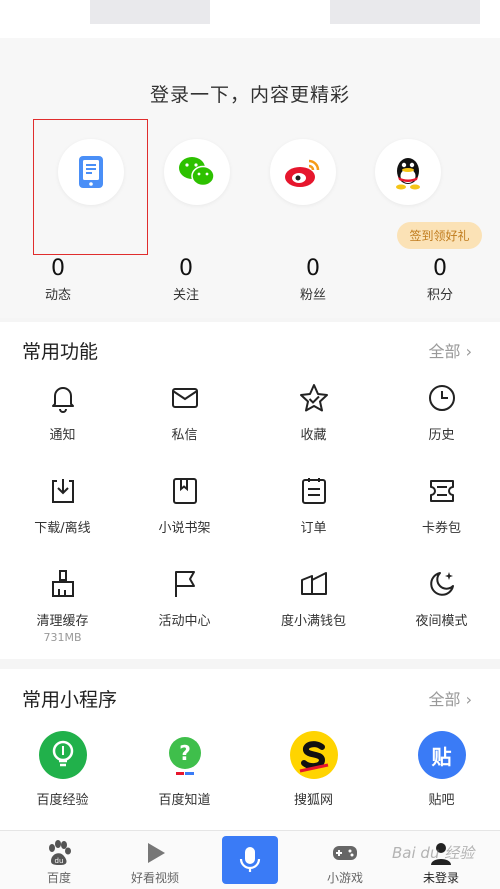  I want to click on qq-icon, so click(408, 174).